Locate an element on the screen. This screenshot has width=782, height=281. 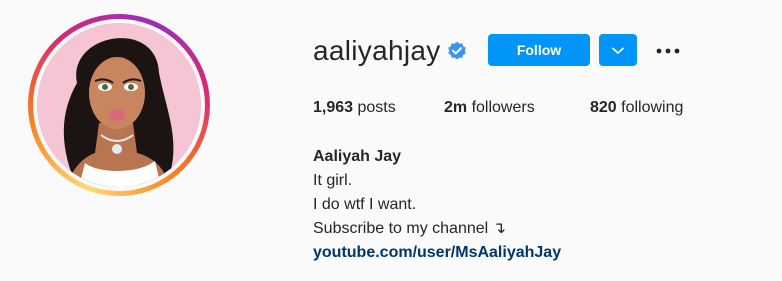
posts-stat: 1,963 posts is located at coordinates (378, 108).